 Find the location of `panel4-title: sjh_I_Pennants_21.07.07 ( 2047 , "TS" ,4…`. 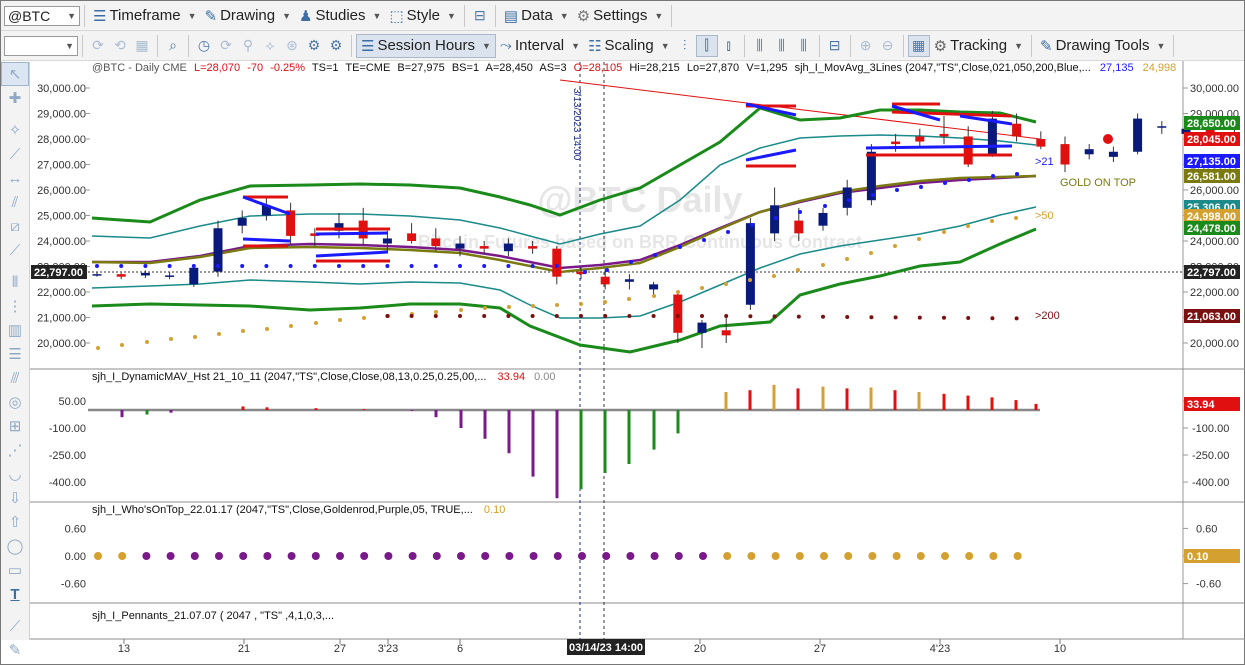

panel4-title: sjh_I_Pennants_21.07.07 ( 2047 , "TS" ,4… is located at coordinates (213, 616).